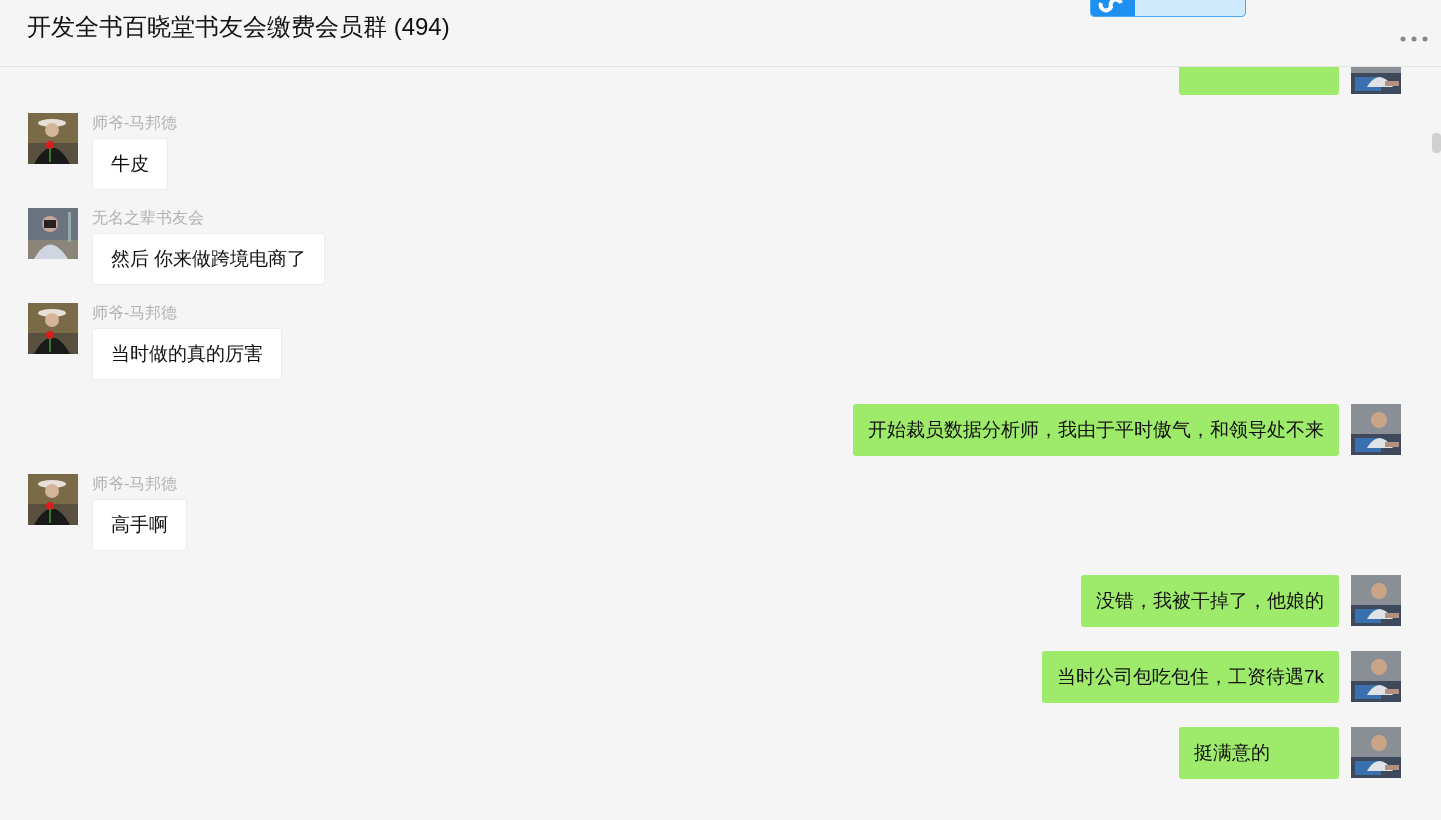 The image size is (1441, 820). I want to click on more-icon, so click(1414, 39).